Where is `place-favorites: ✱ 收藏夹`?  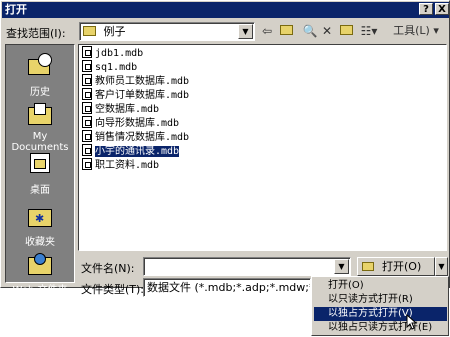 place-favorites: ✱ 收藏夹 is located at coordinates (40, 225).